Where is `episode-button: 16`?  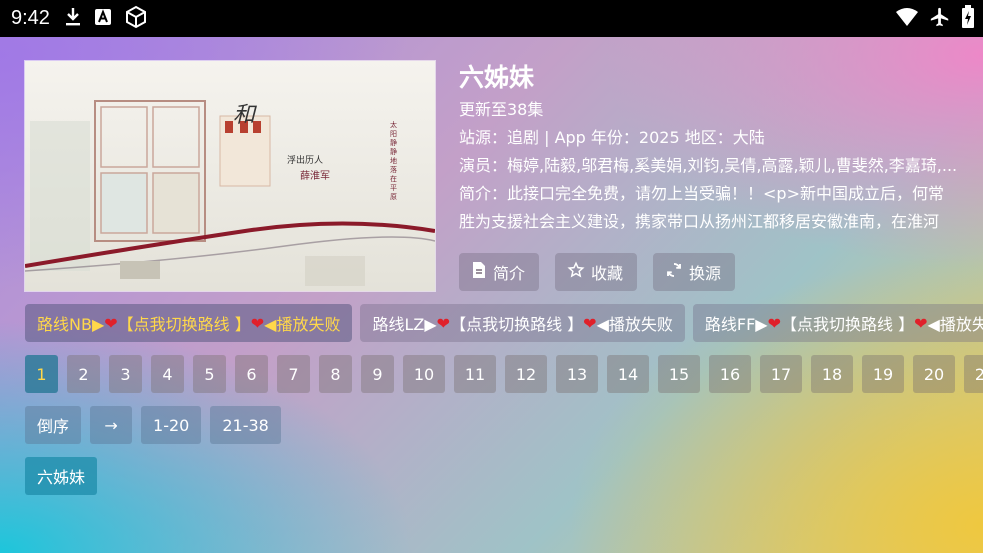
episode-button: 16 is located at coordinates (730, 374).